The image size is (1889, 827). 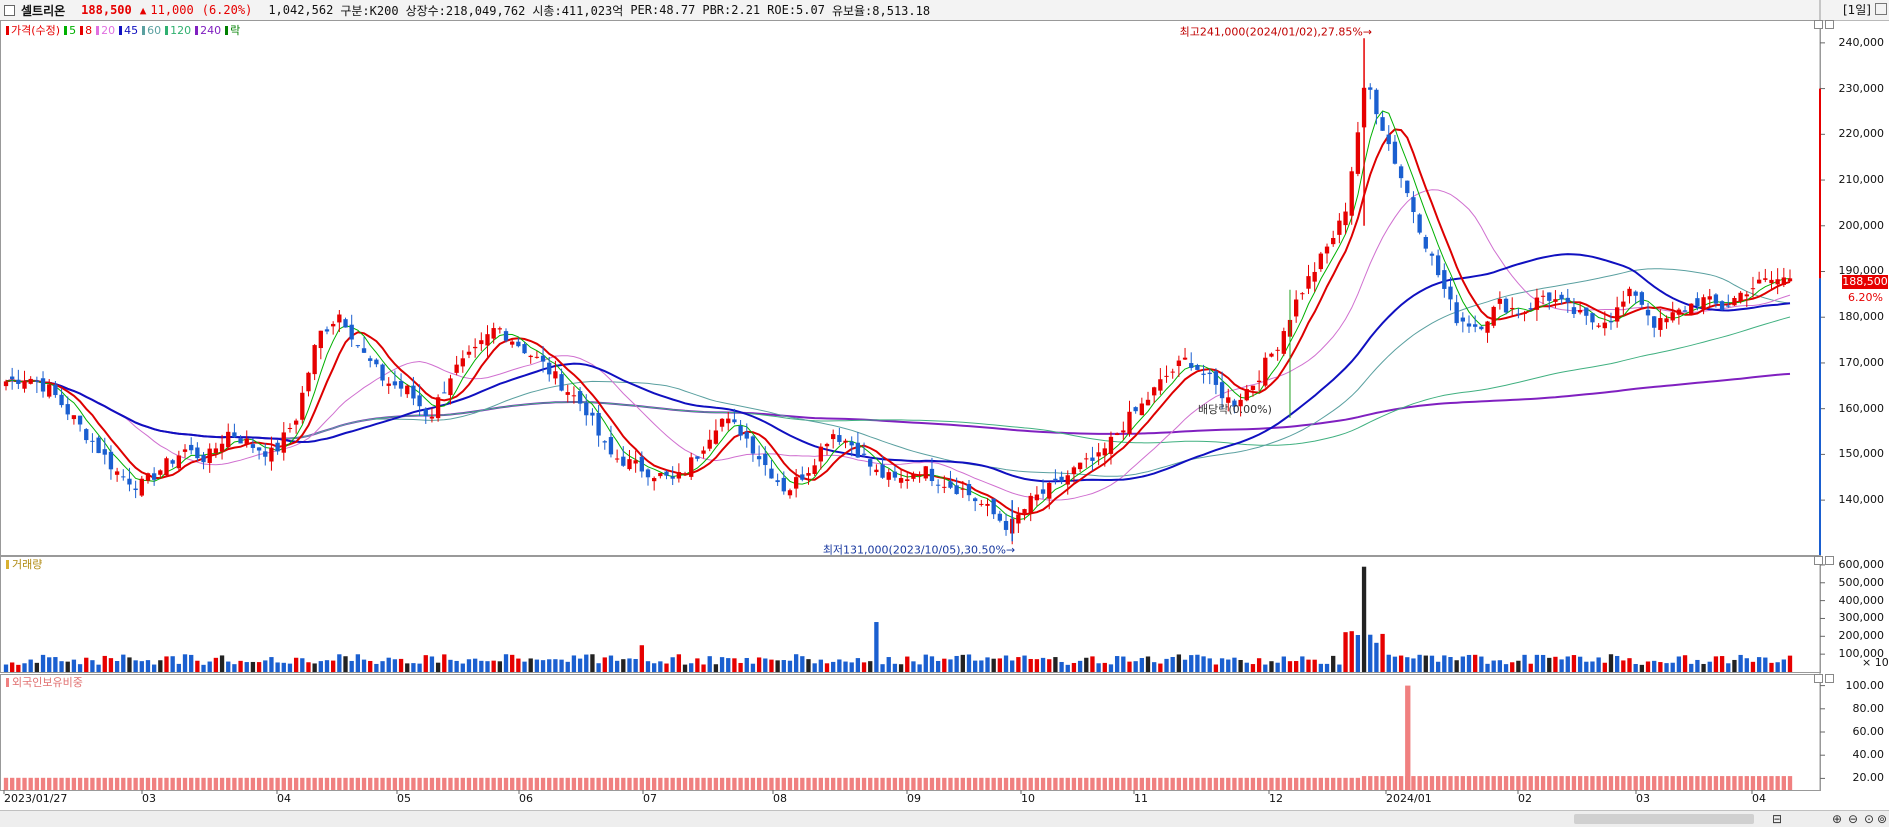 I want to click on zoom-out-icon: ⊖, so click(x=1853, y=819).